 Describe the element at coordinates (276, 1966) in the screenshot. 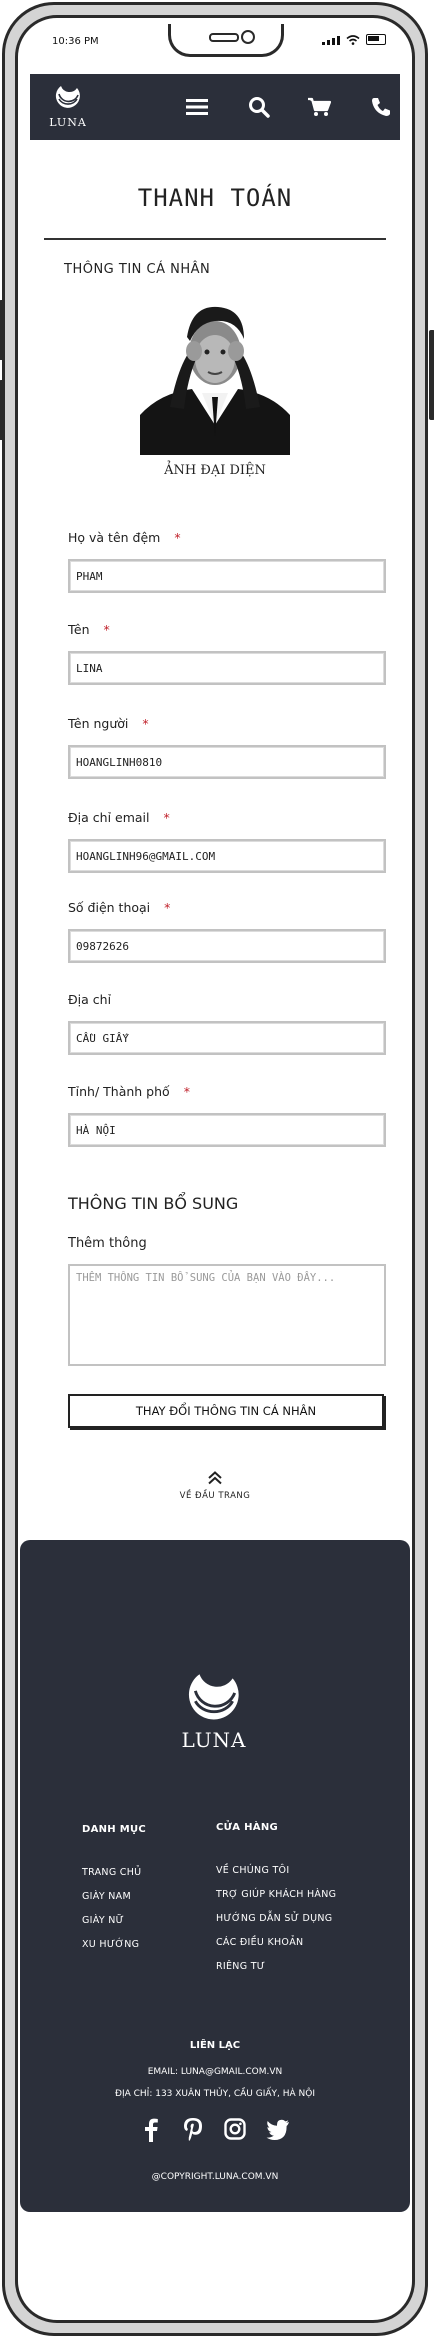

I see `footer-link-privacy: RIÊNG TƯ` at that location.